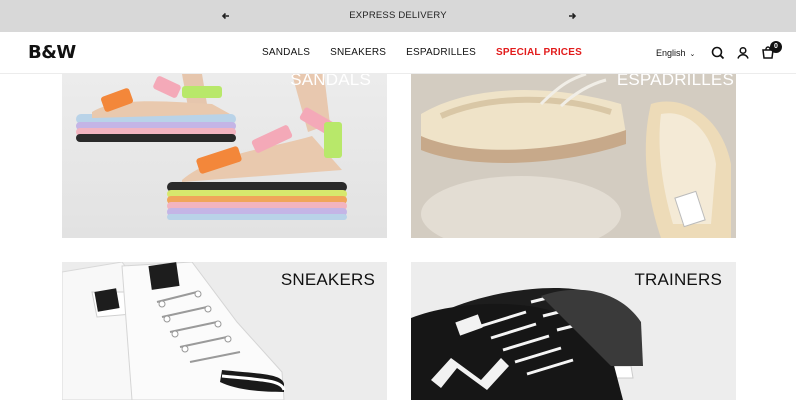  I want to click on language-label: English, so click(671, 53).